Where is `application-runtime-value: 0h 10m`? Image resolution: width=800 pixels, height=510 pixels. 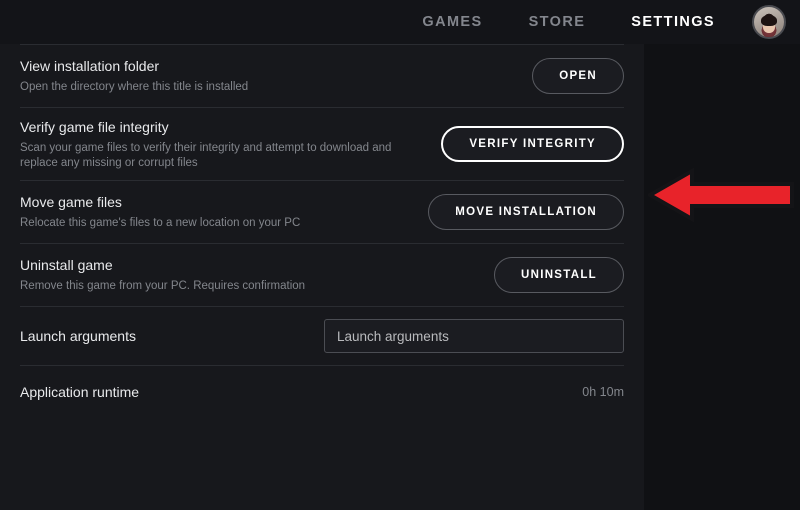 application-runtime-value: 0h 10m is located at coordinates (603, 392).